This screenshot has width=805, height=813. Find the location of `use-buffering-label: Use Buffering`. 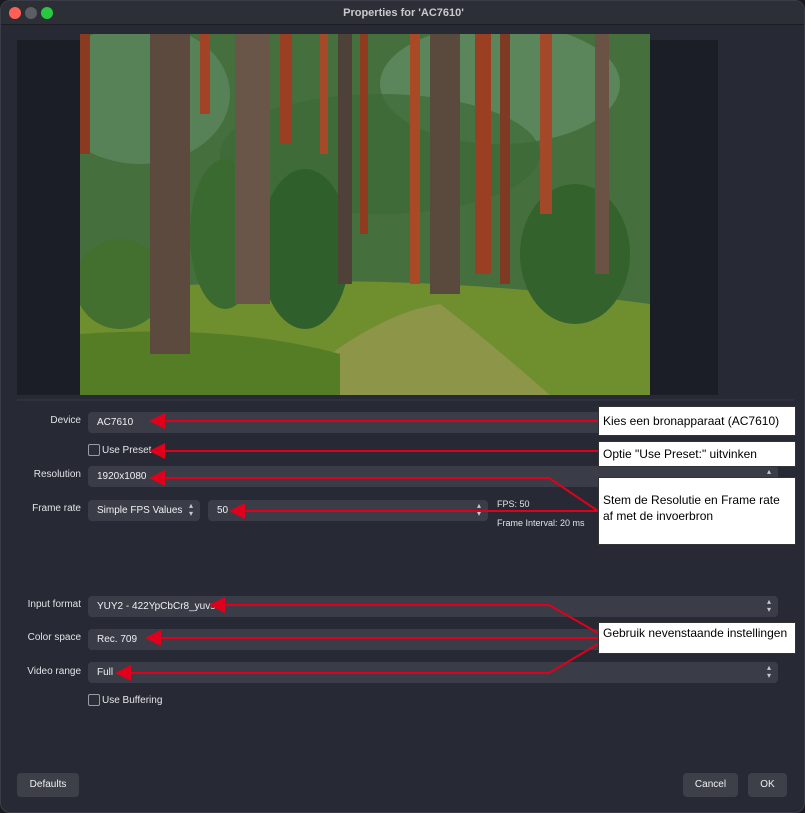

use-buffering-label: Use Buffering is located at coordinates (132, 700).